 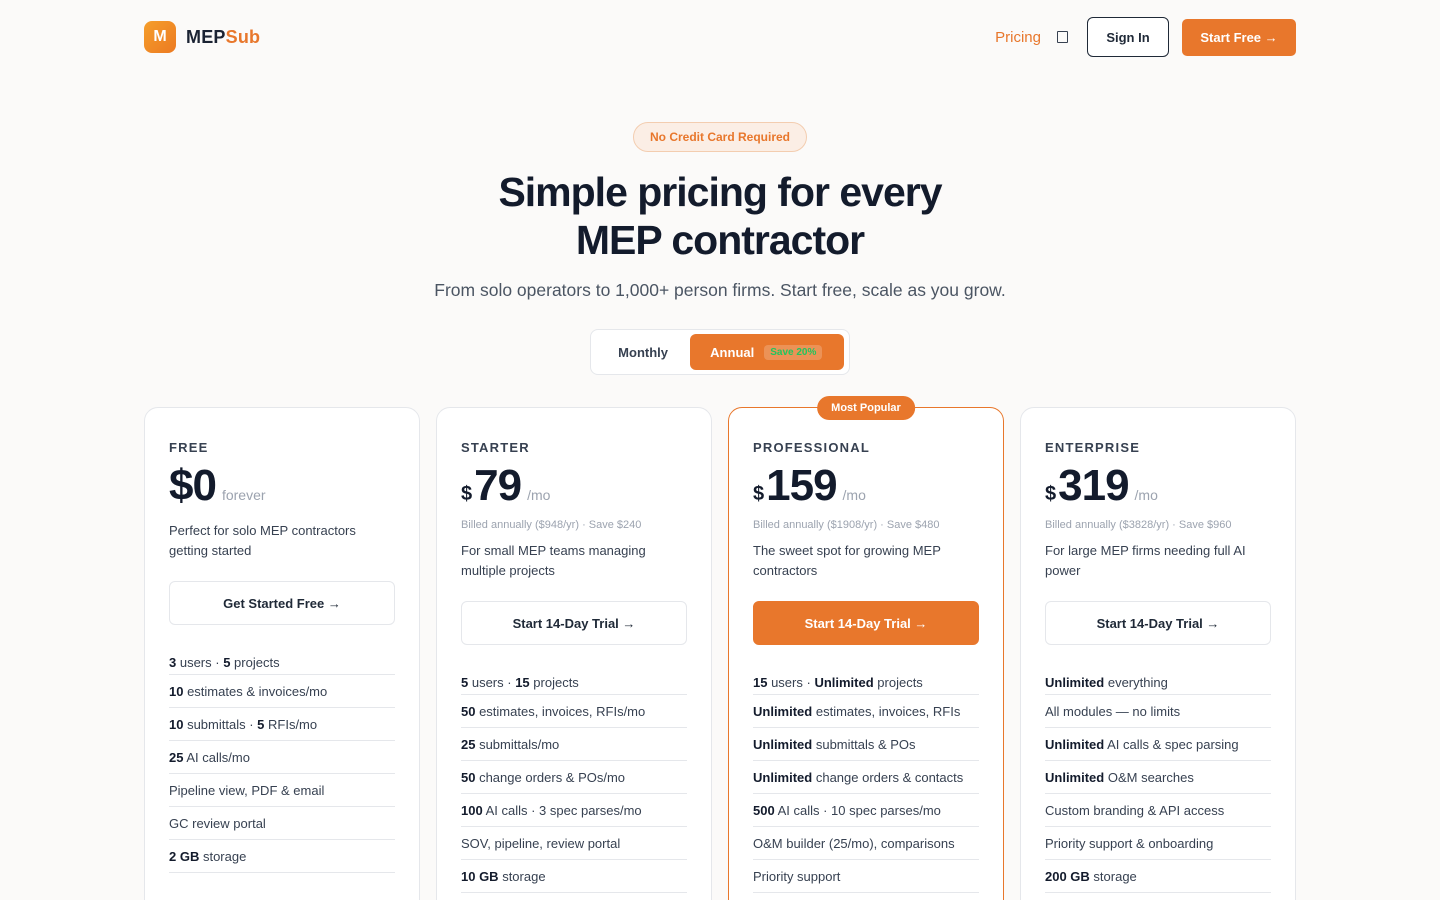 I want to click on billing-monthly-option: Monthly, so click(x=643, y=352).